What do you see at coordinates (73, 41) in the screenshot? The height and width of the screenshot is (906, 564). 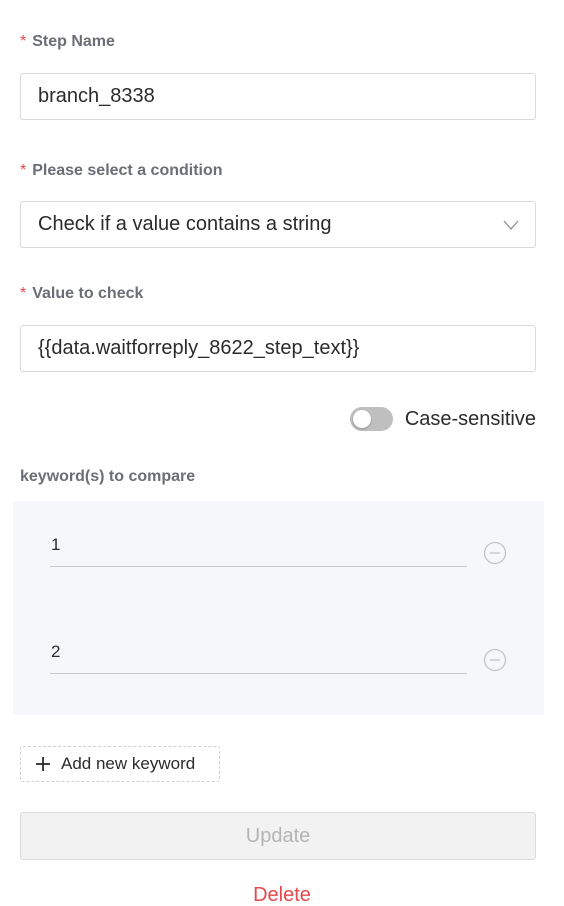 I see `step-name-label-text: Step Name` at bounding box center [73, 41].